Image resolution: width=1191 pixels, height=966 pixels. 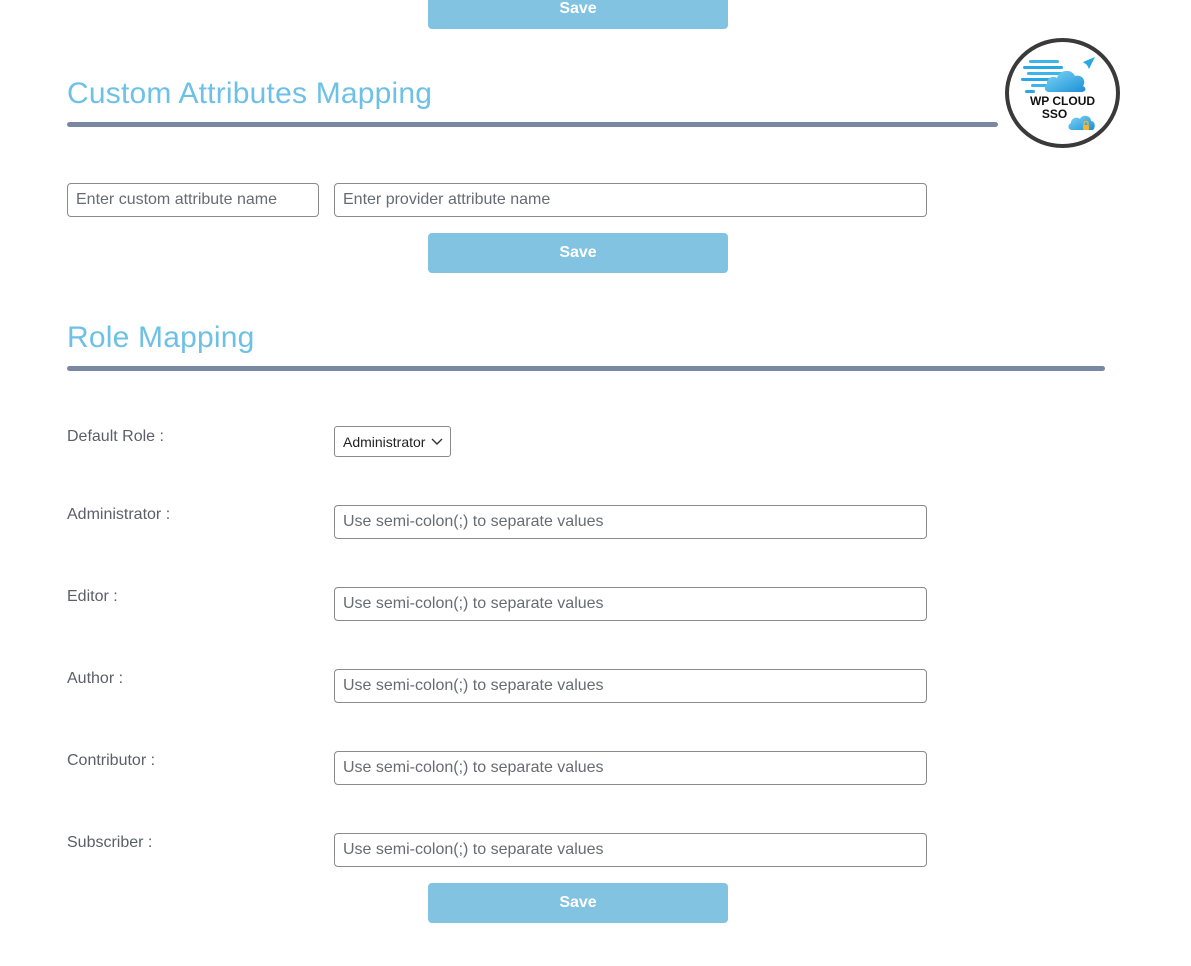 I want to click on role-input-contributor, so click(x=630, y=768).